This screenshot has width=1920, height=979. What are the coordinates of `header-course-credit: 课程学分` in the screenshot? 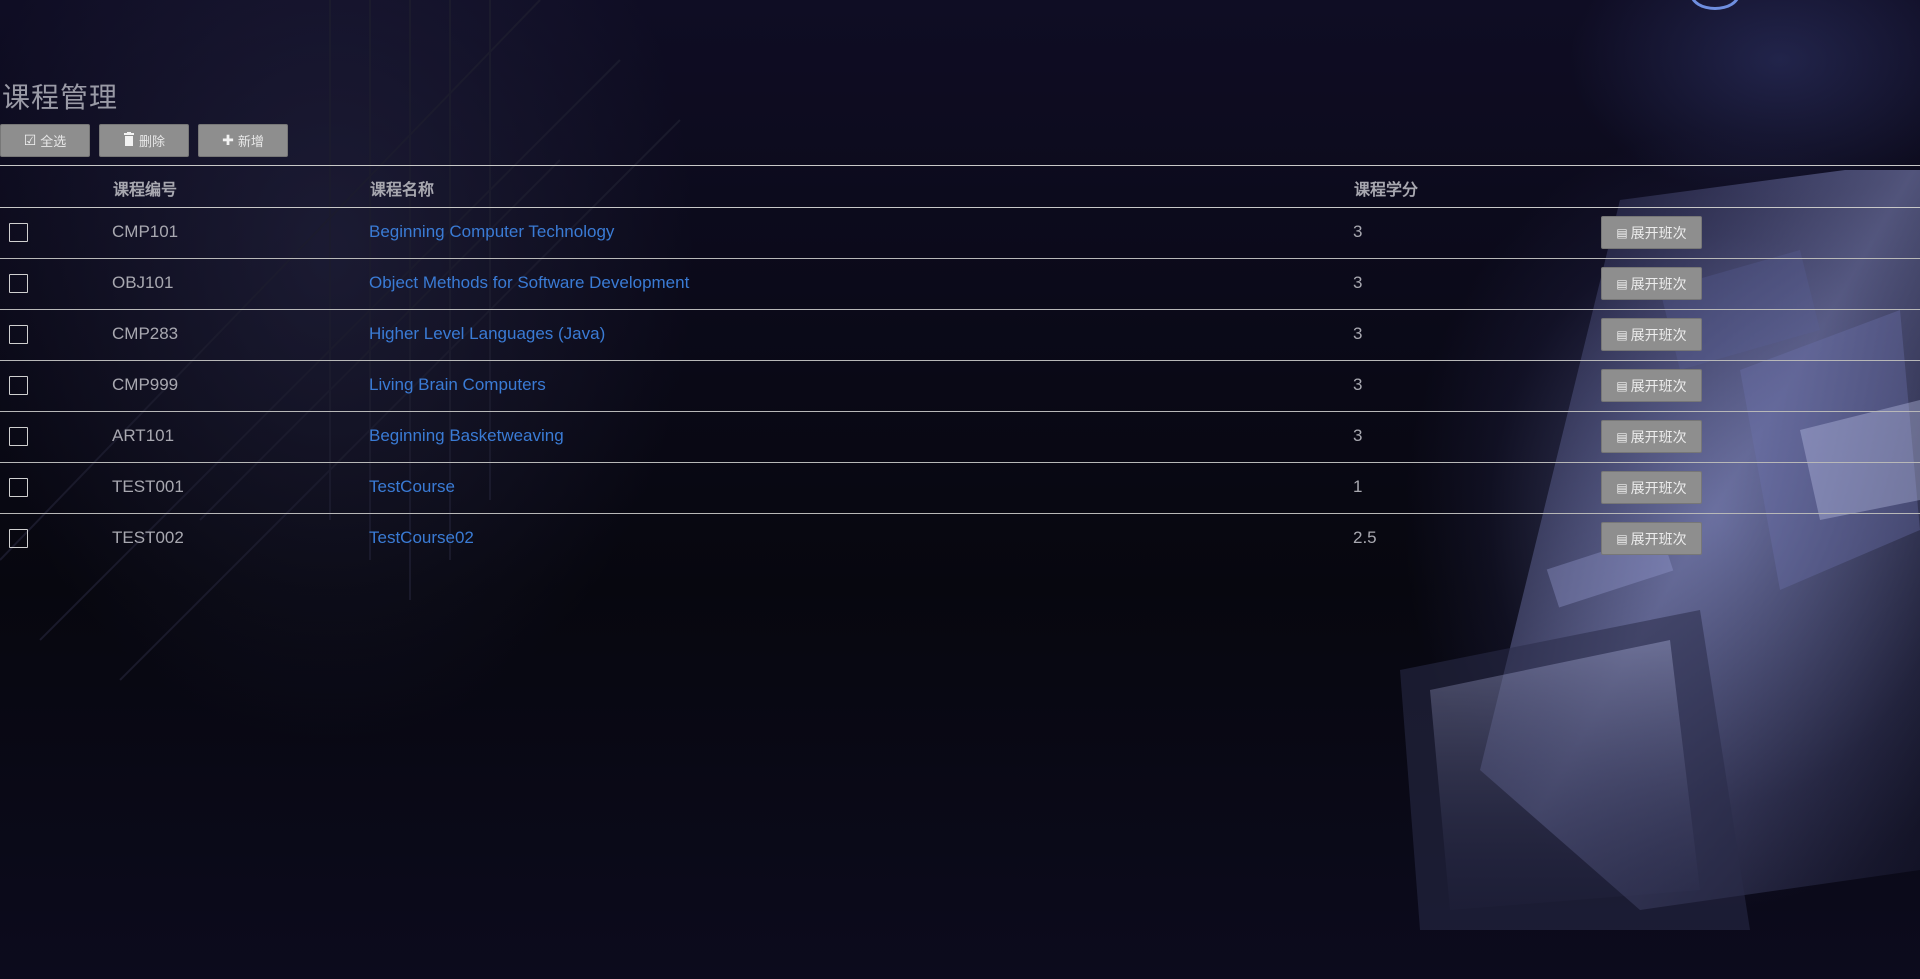 It's located at (1386, 189).